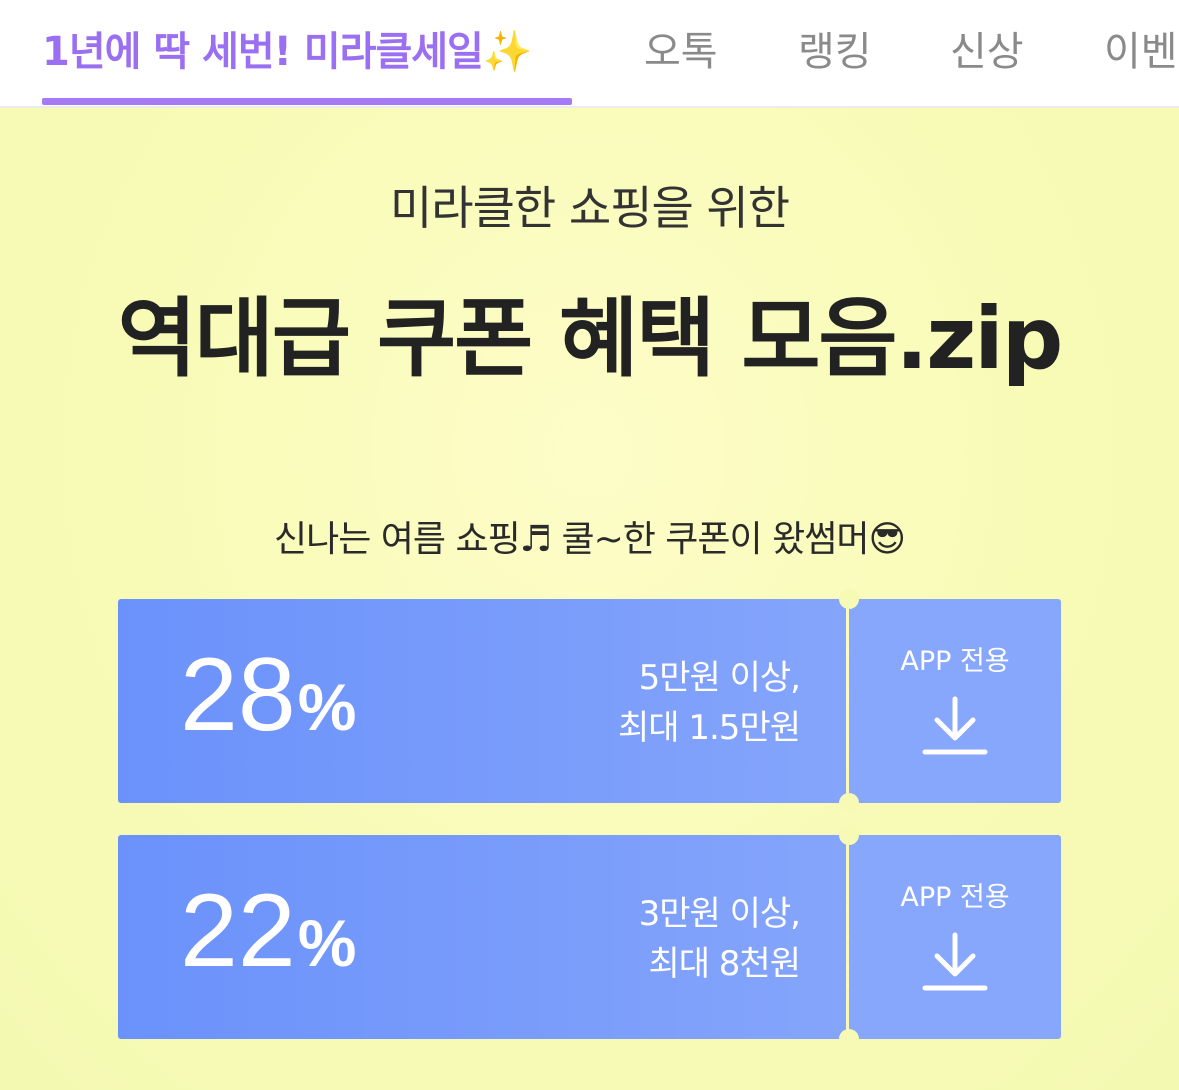 This screenshot has width=1179, height=1090. What do you see at coordinates (835, 52) in the screenshot?
I see `tab-ranking: 랭킹` at bounding box center [835, 52].